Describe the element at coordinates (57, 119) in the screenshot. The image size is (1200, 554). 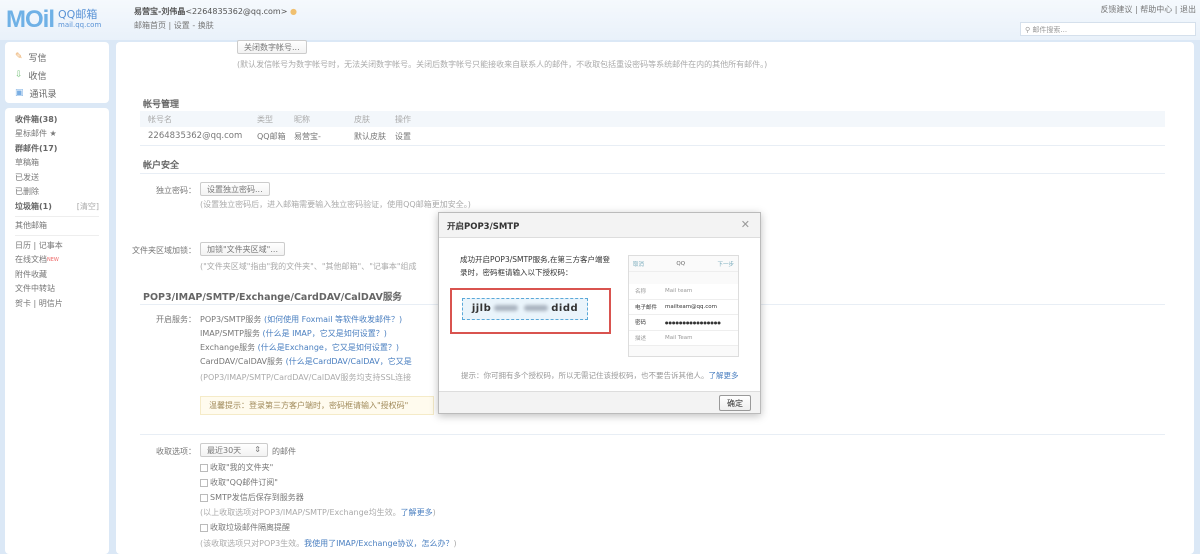
I see `folder-inbox: 收件箱(38)` at that location.